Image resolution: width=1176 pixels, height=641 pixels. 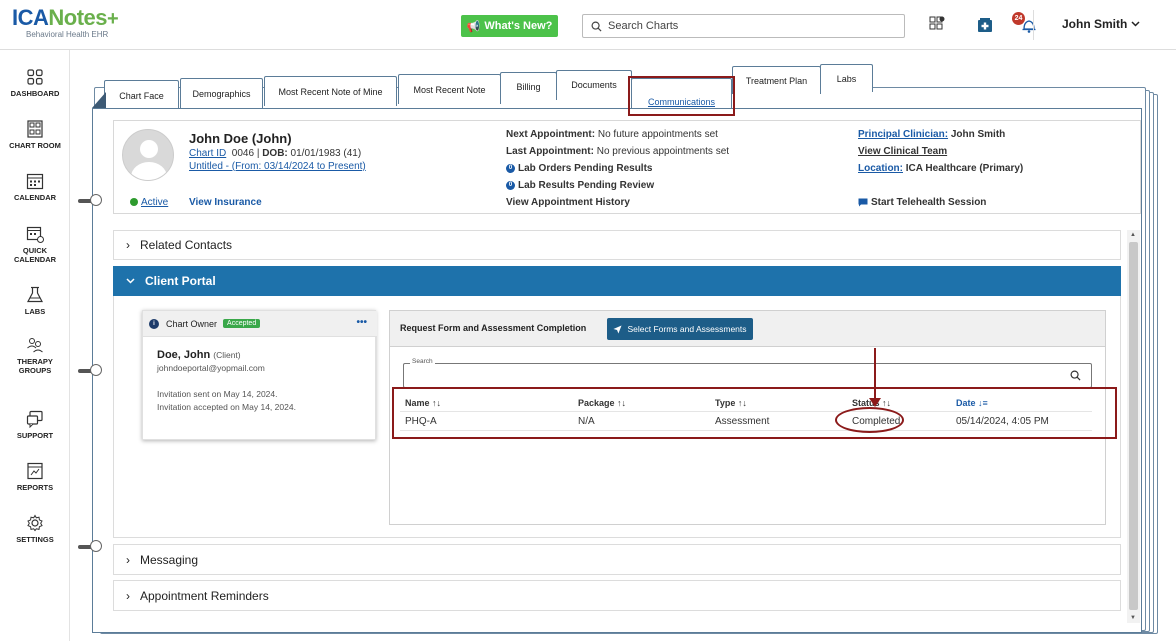 What do you see at coordinates (617, 245) in the screenshot?
I see `section-related-contacts: › Related Contacts` at bounding box center [617, 245].